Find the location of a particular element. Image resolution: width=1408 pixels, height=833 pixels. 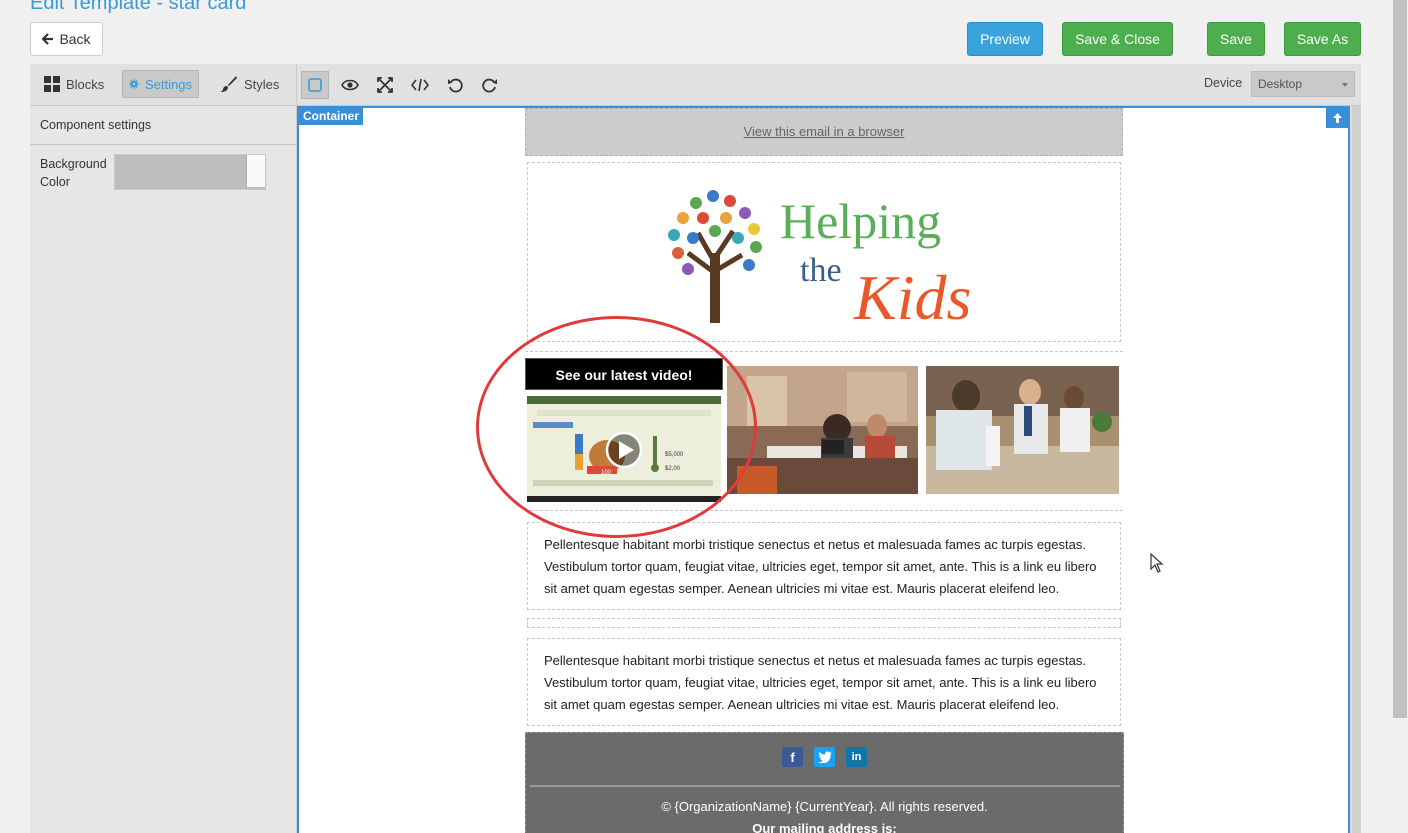

panel-tabs: Blocks Settings Styles is located at coordinates (163, 85).